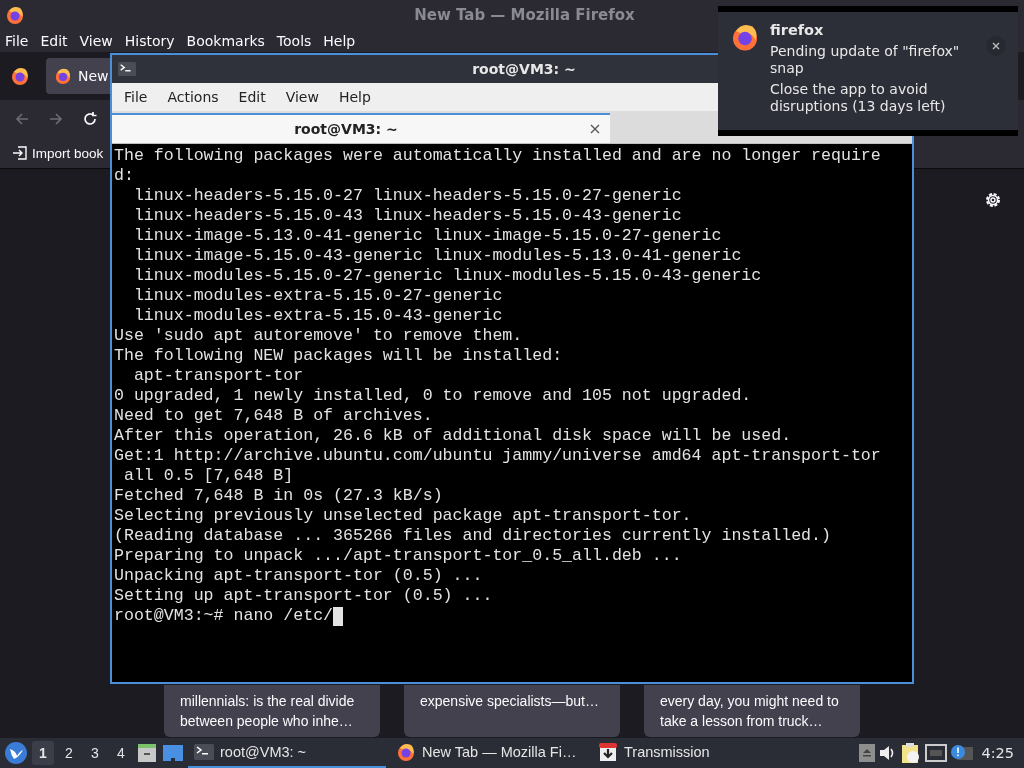 Image resolution: width=1024 pixels, height=768 pixels. Describe the element at coordinates (43, 753) in the screenshot. I see `workspace-button: 1` at that location.